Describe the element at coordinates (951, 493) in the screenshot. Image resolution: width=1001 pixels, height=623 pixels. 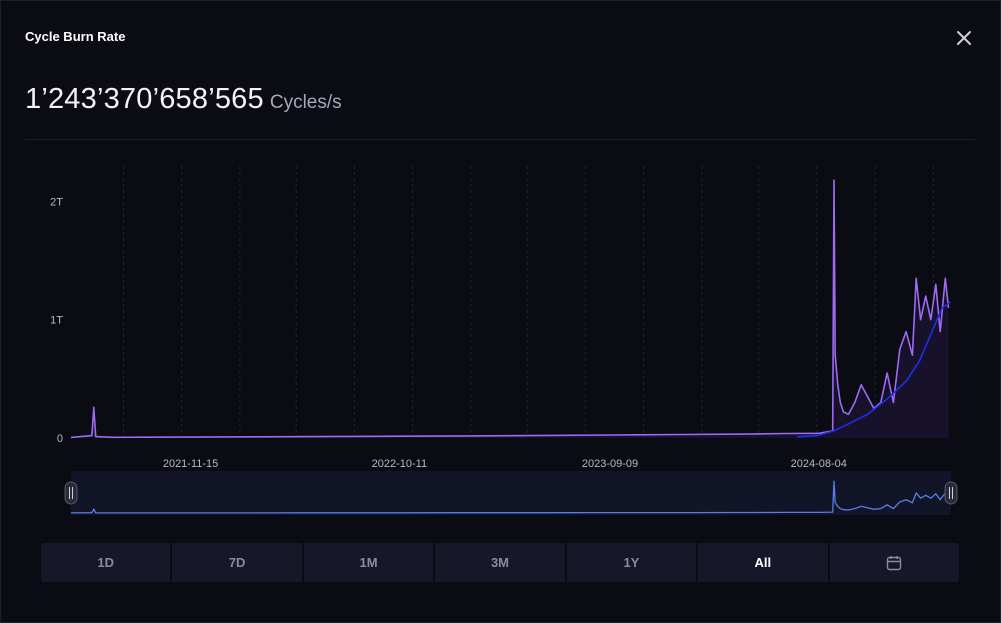
I see `navigator-handle-right` at that location.